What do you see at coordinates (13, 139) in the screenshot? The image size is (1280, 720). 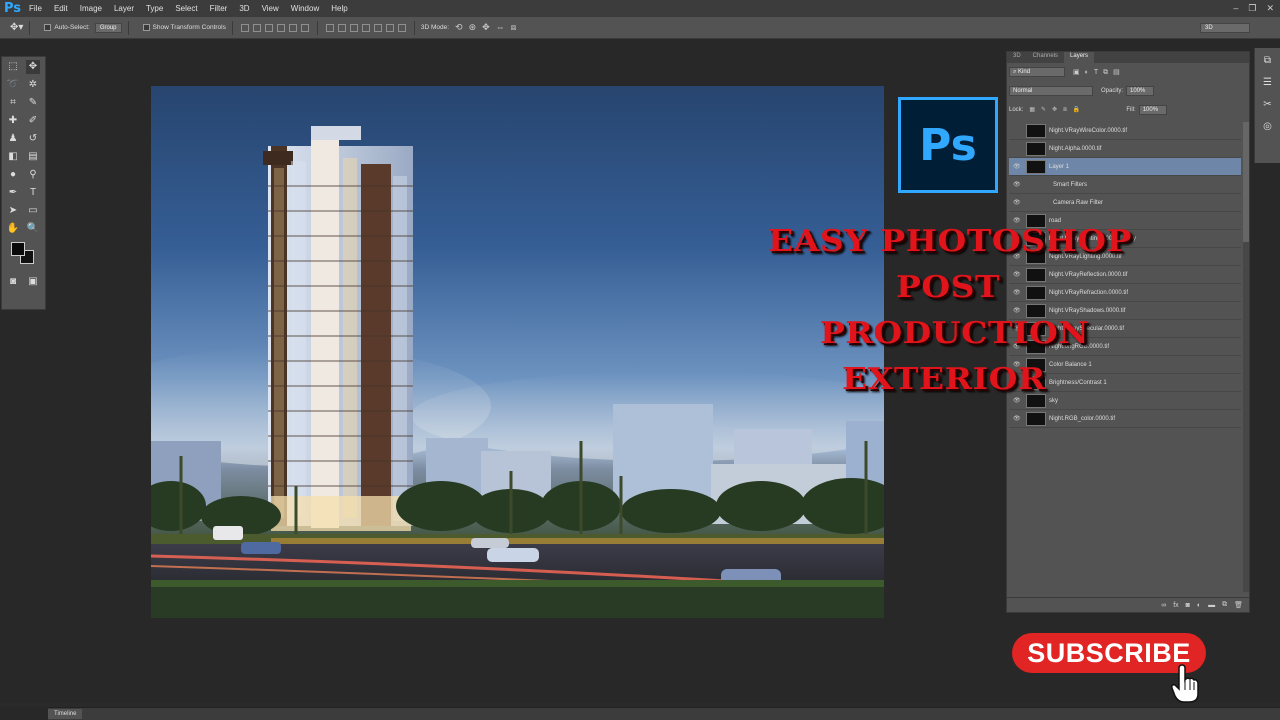 I see `clone-stamp-icon: ♟` at bounding box center [13, 139].